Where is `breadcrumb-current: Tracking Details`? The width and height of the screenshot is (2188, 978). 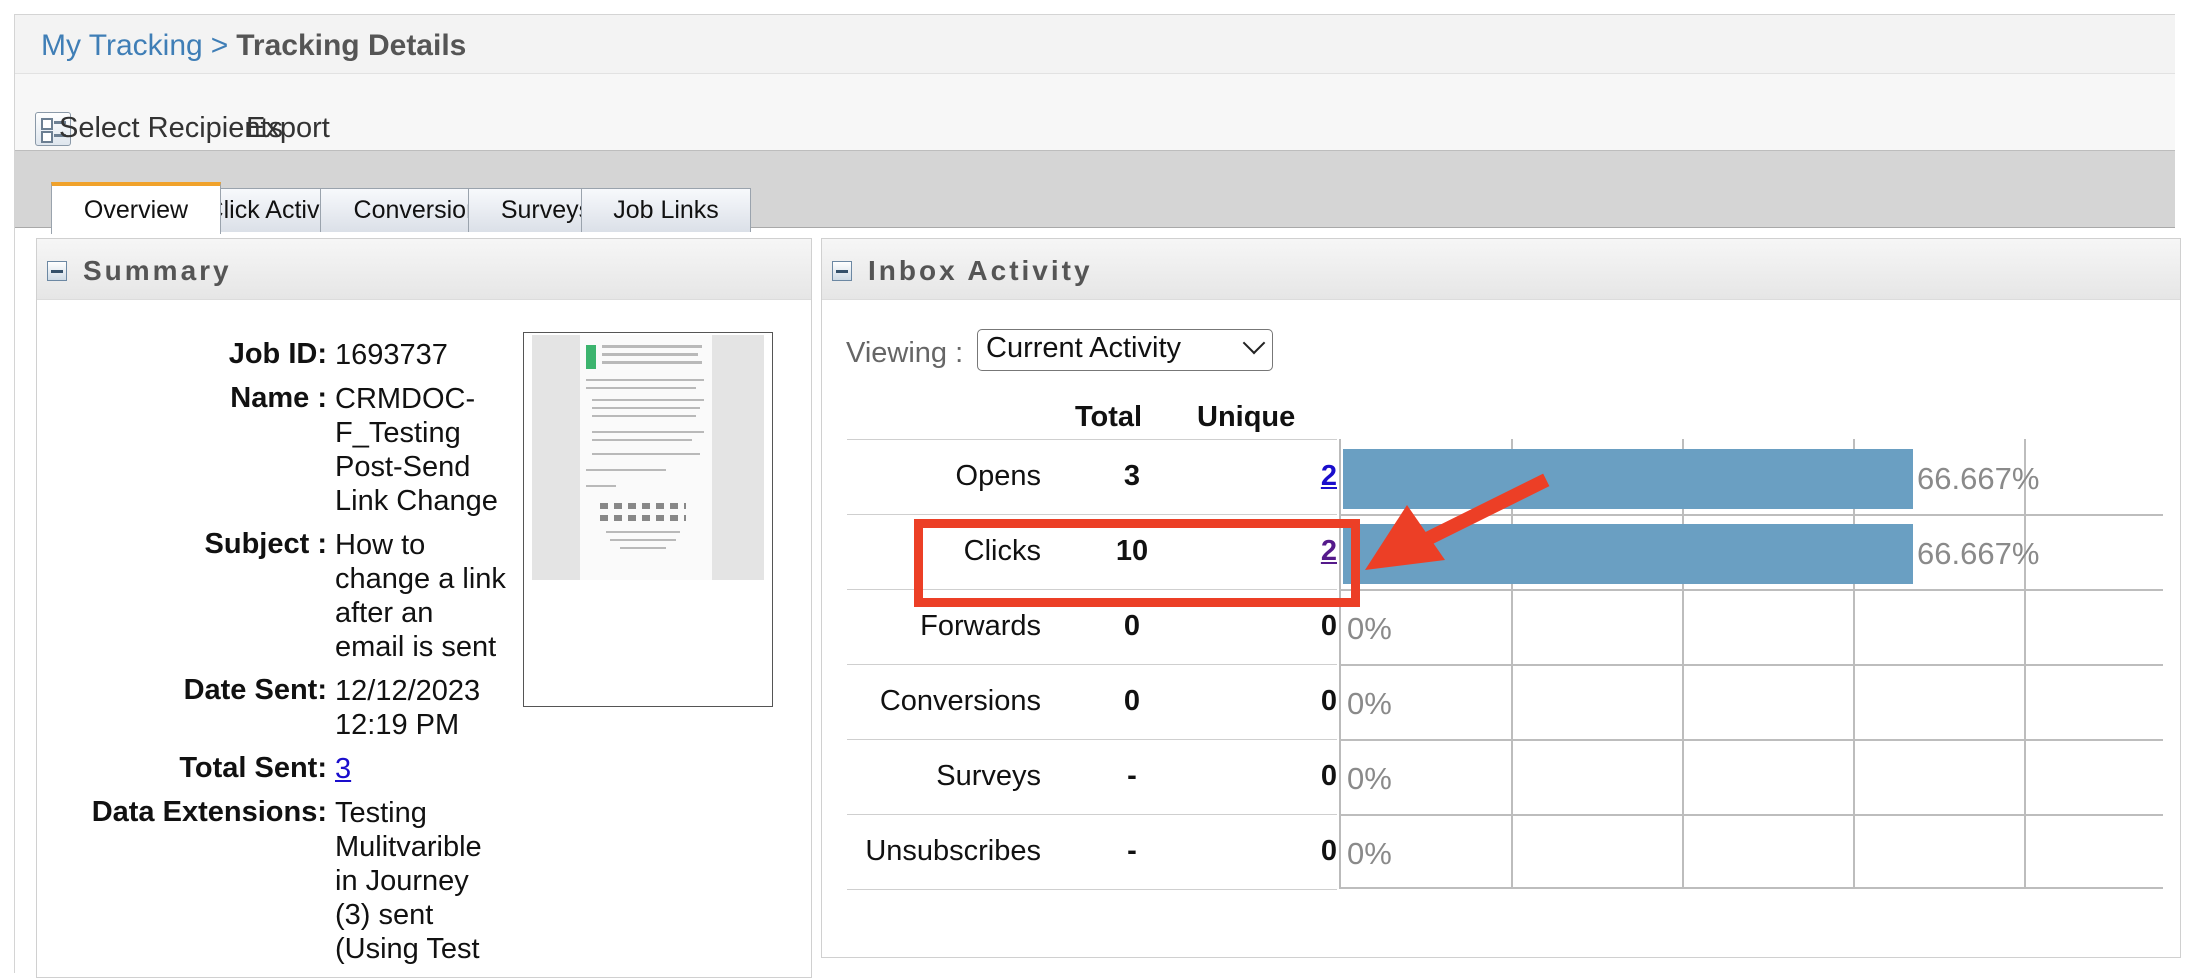 breadcrumb-current: Tracking Details is located at coordinates (351, 45).